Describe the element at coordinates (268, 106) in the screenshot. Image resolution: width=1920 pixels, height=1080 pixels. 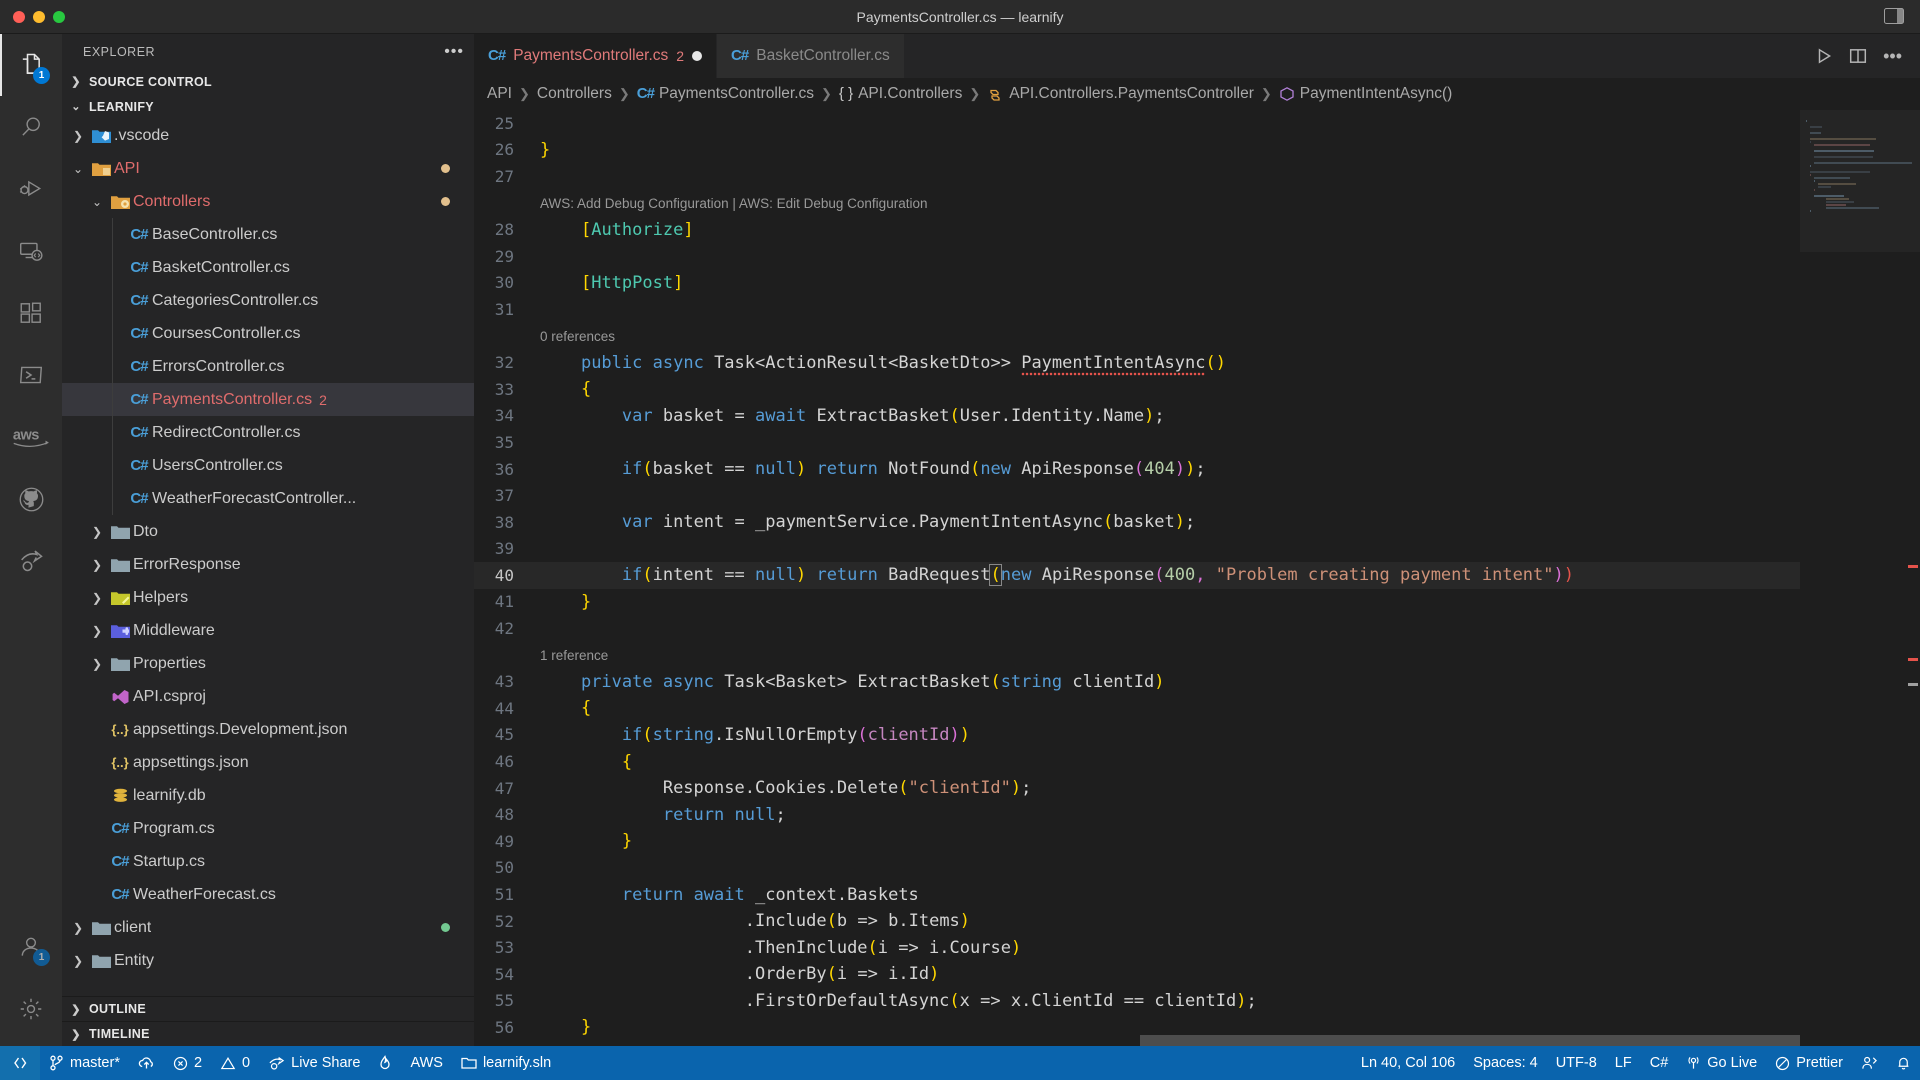
I see `section-learnify: ⌄ LEARNIFY` at that location.